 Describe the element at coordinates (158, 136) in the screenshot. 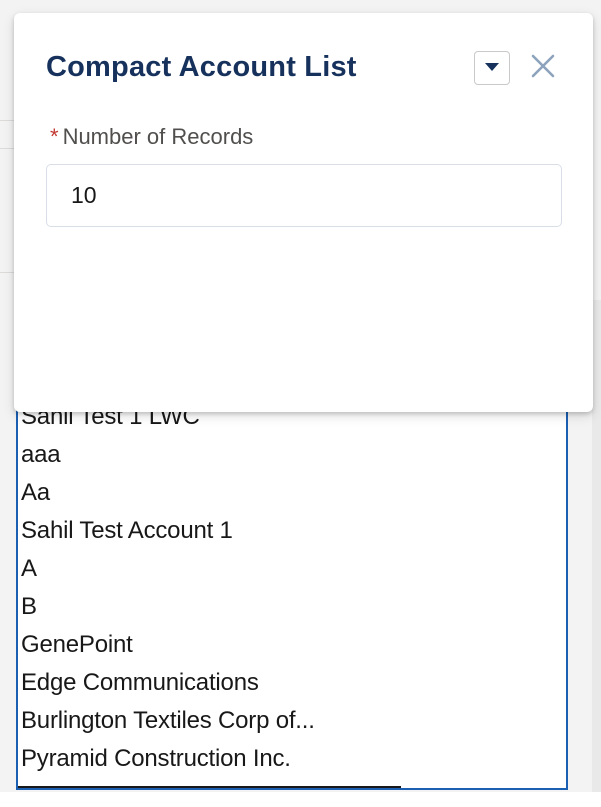

I see `field-label-text: Number of Records` at that location.